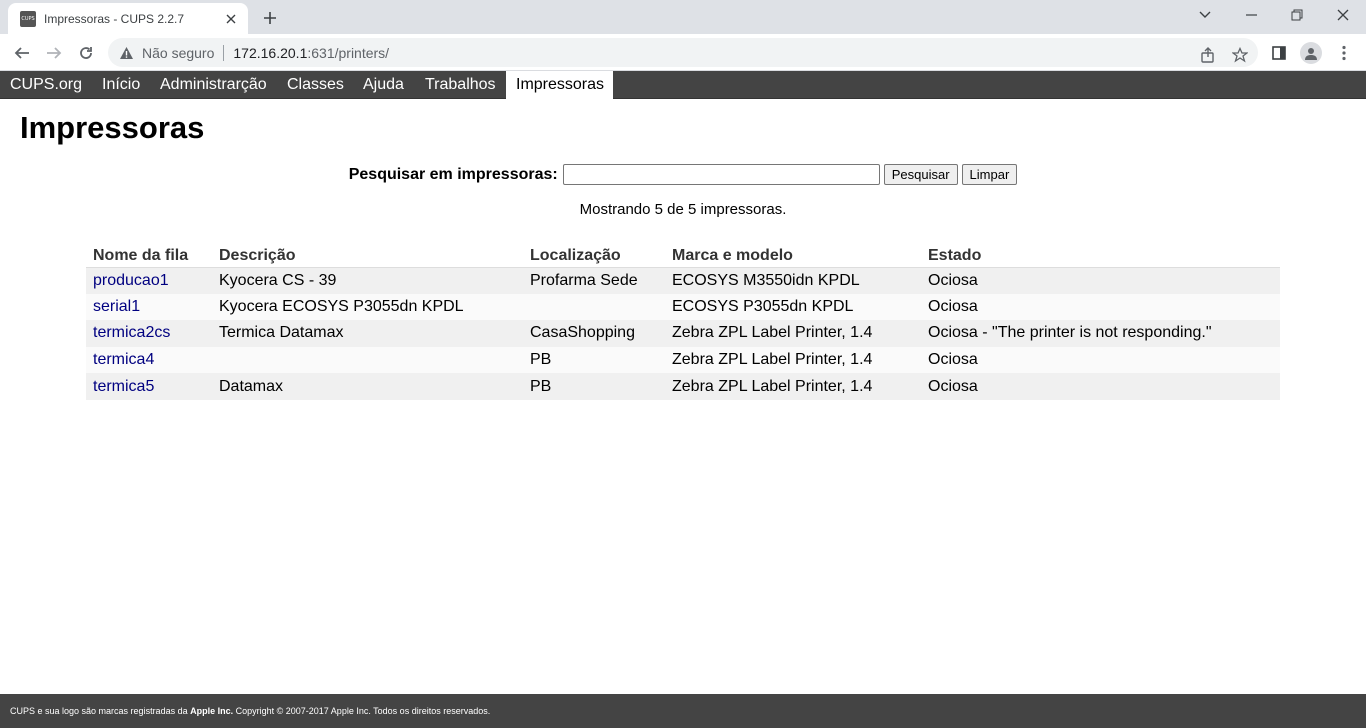 This screenshot has height=728, width=1366. I want to click on url-text: 172.16.20.1:631/printers/, so click(311, 53).